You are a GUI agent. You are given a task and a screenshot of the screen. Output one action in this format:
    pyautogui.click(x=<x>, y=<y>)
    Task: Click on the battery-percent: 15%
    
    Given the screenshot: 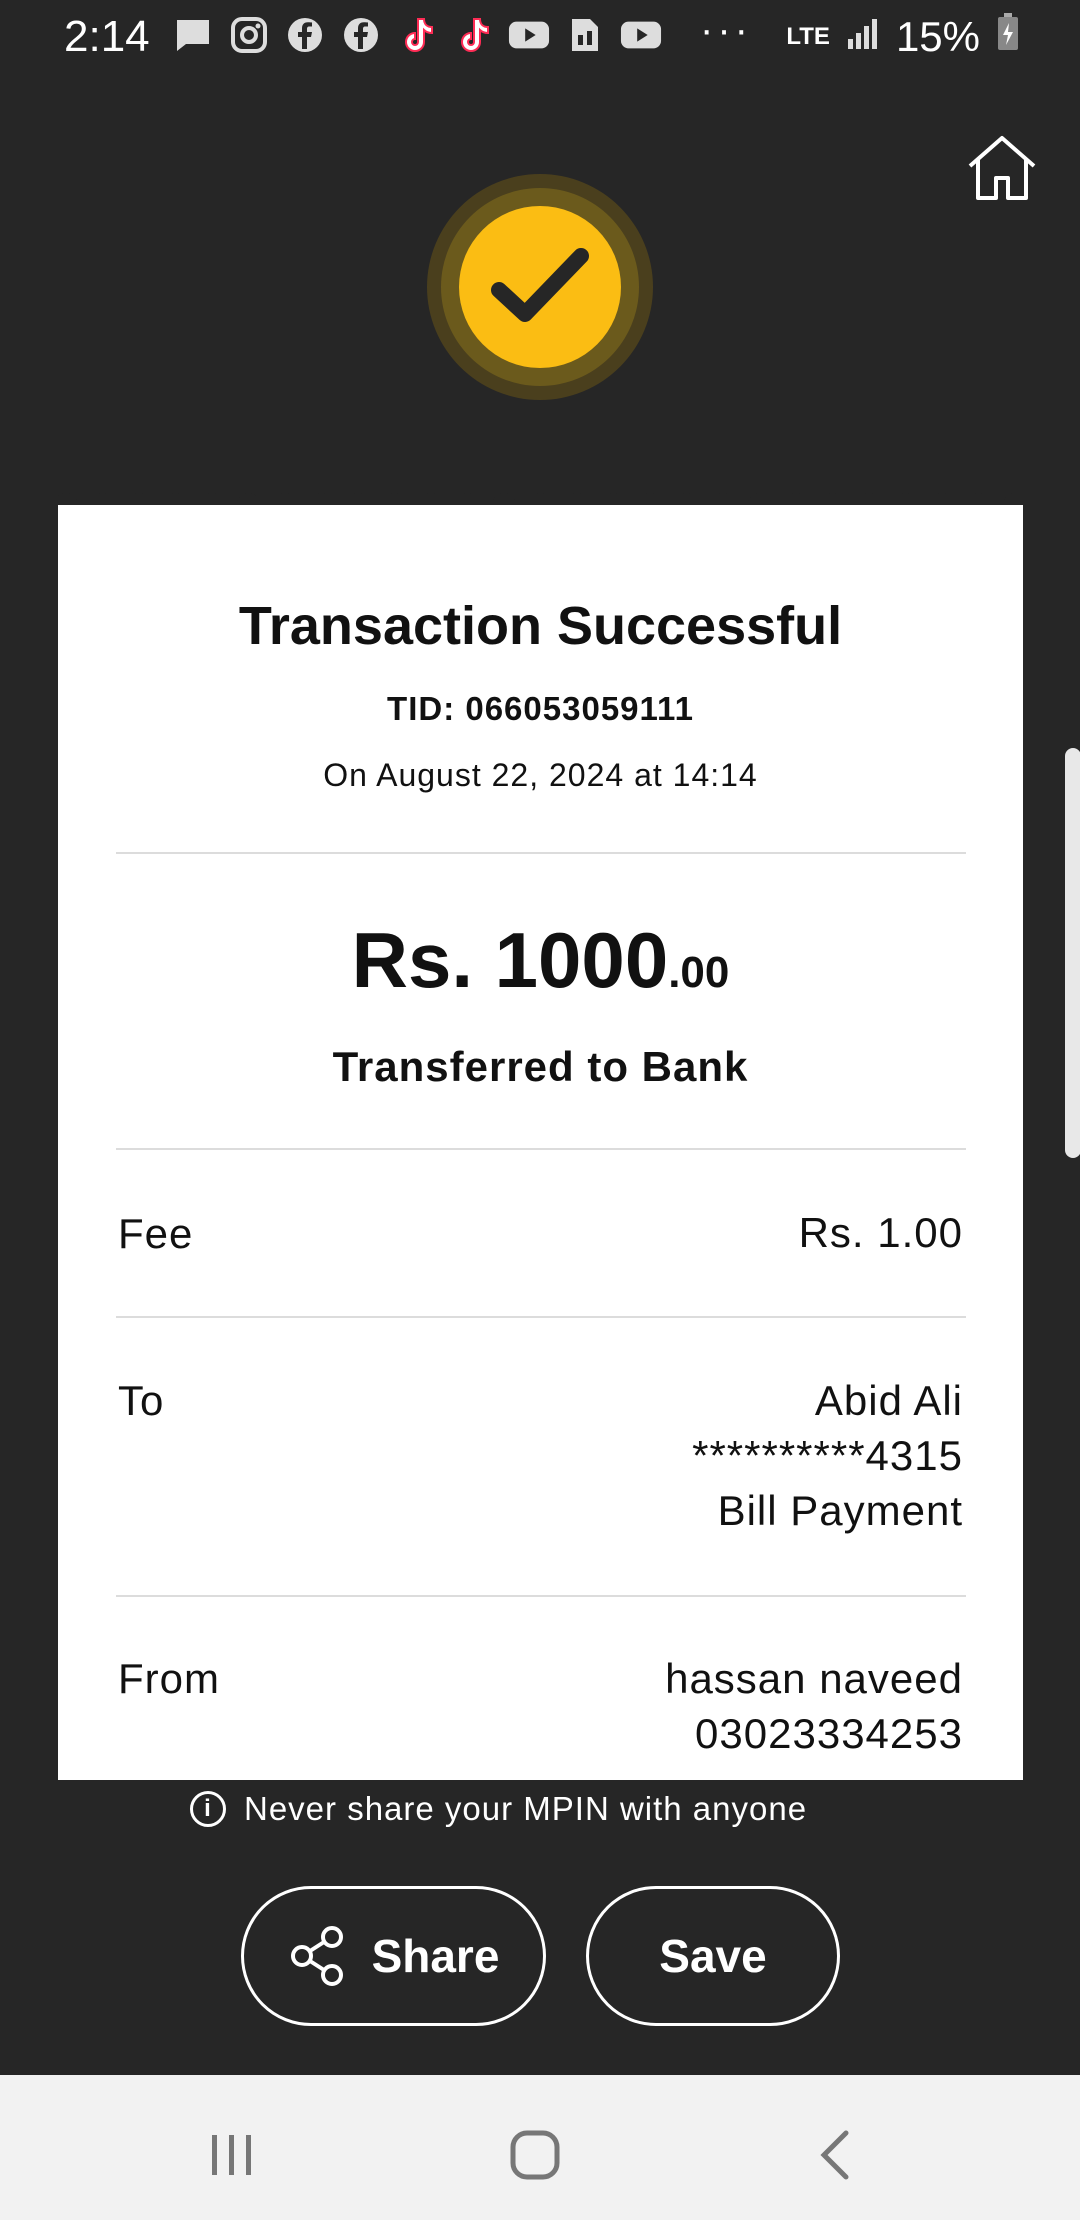 What is the action you would take?
    pyautogui.click(x=937, y=36)
    